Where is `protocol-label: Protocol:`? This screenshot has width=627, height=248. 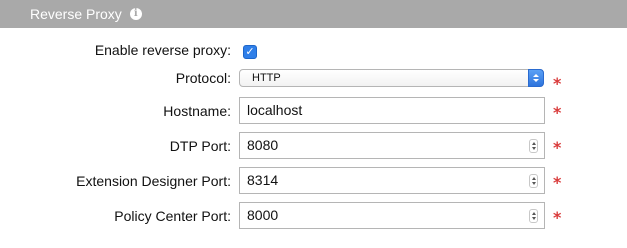 protocol-label: Protocol: is located at coordinates (203, 78).